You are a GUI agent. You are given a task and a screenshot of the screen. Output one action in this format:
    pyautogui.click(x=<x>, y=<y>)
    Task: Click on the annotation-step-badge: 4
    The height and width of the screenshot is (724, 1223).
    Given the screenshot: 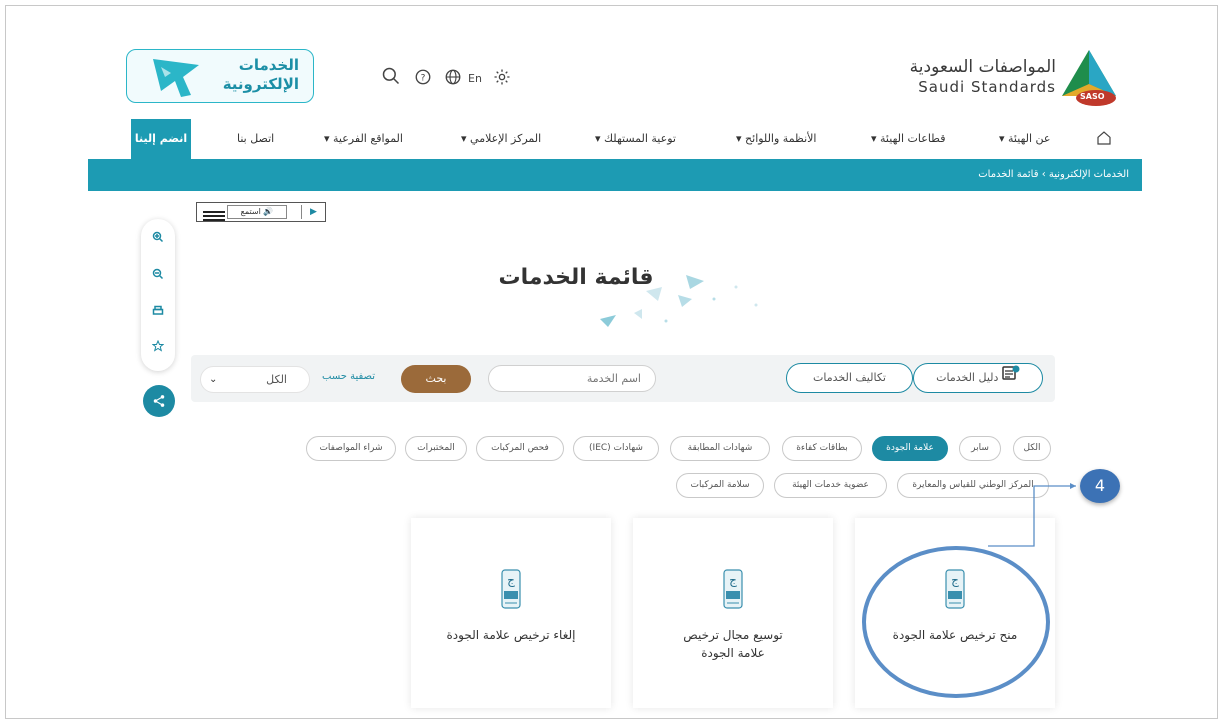 What is the action you would take?
    pyautogui.click(x=1100, y=486)
    